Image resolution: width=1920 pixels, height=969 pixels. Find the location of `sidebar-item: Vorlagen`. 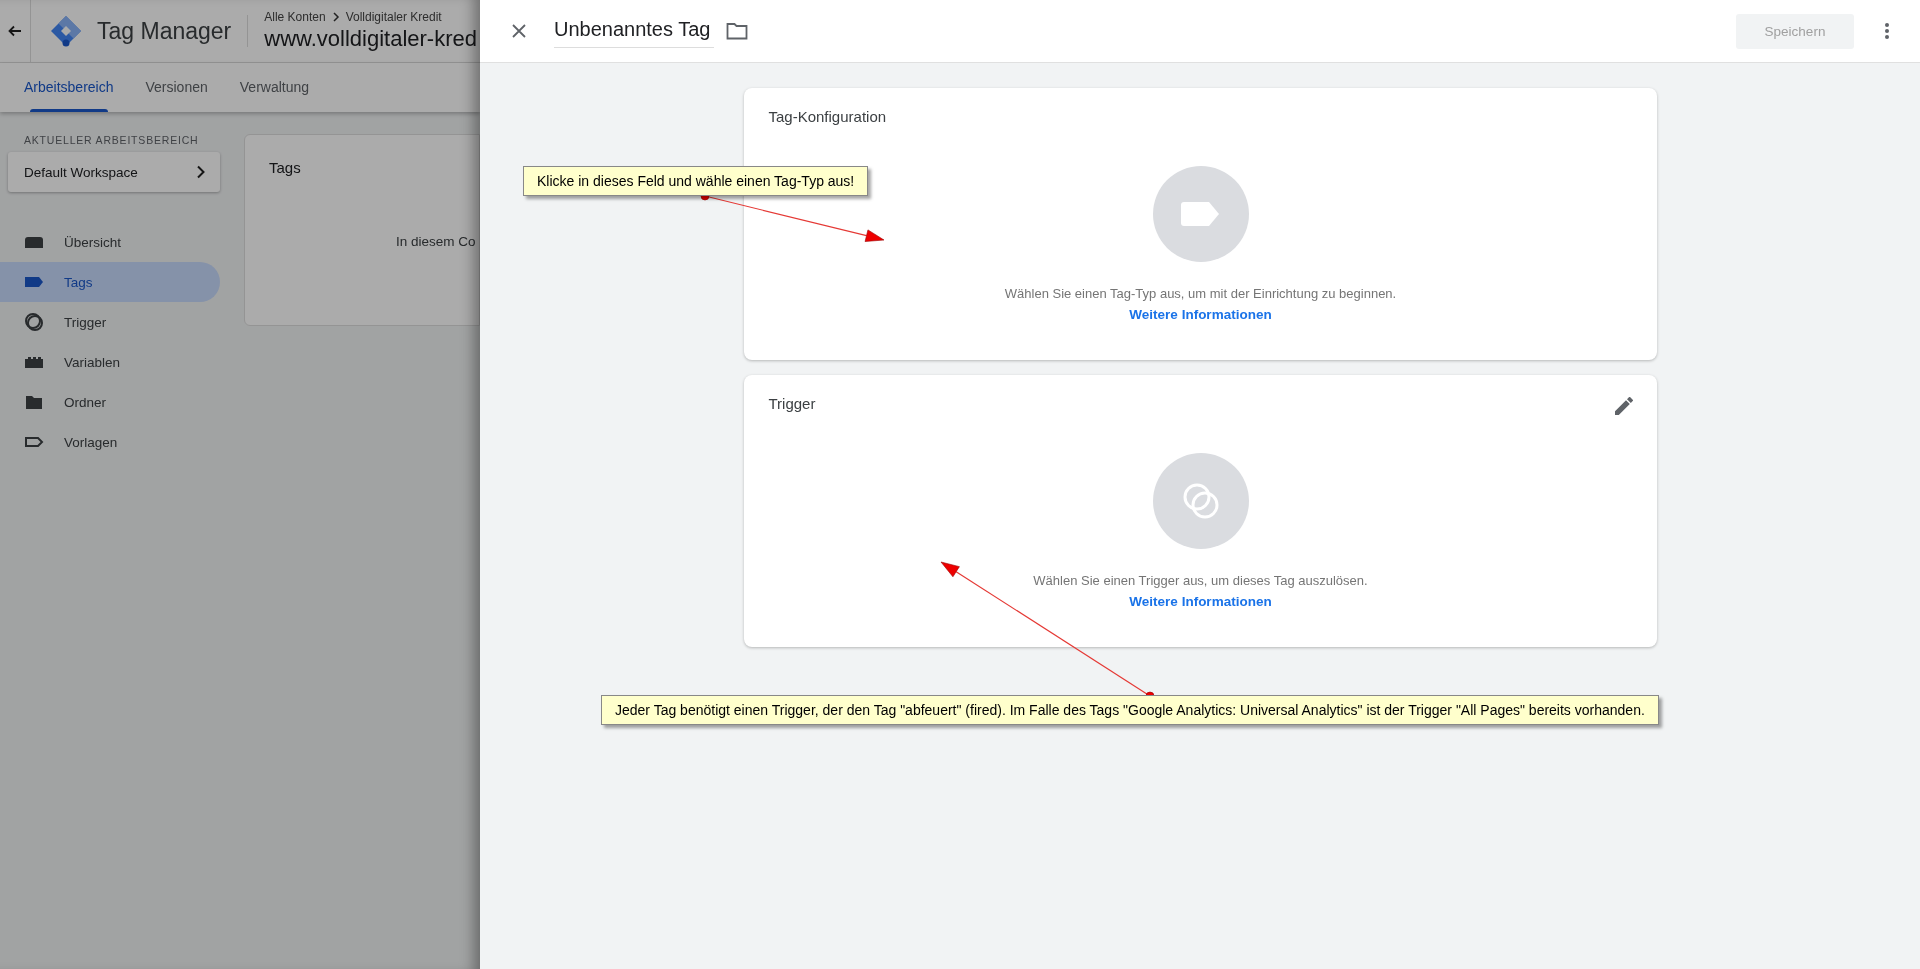

sidebar-item: Vorlagen is located at coordinates (110, 442).